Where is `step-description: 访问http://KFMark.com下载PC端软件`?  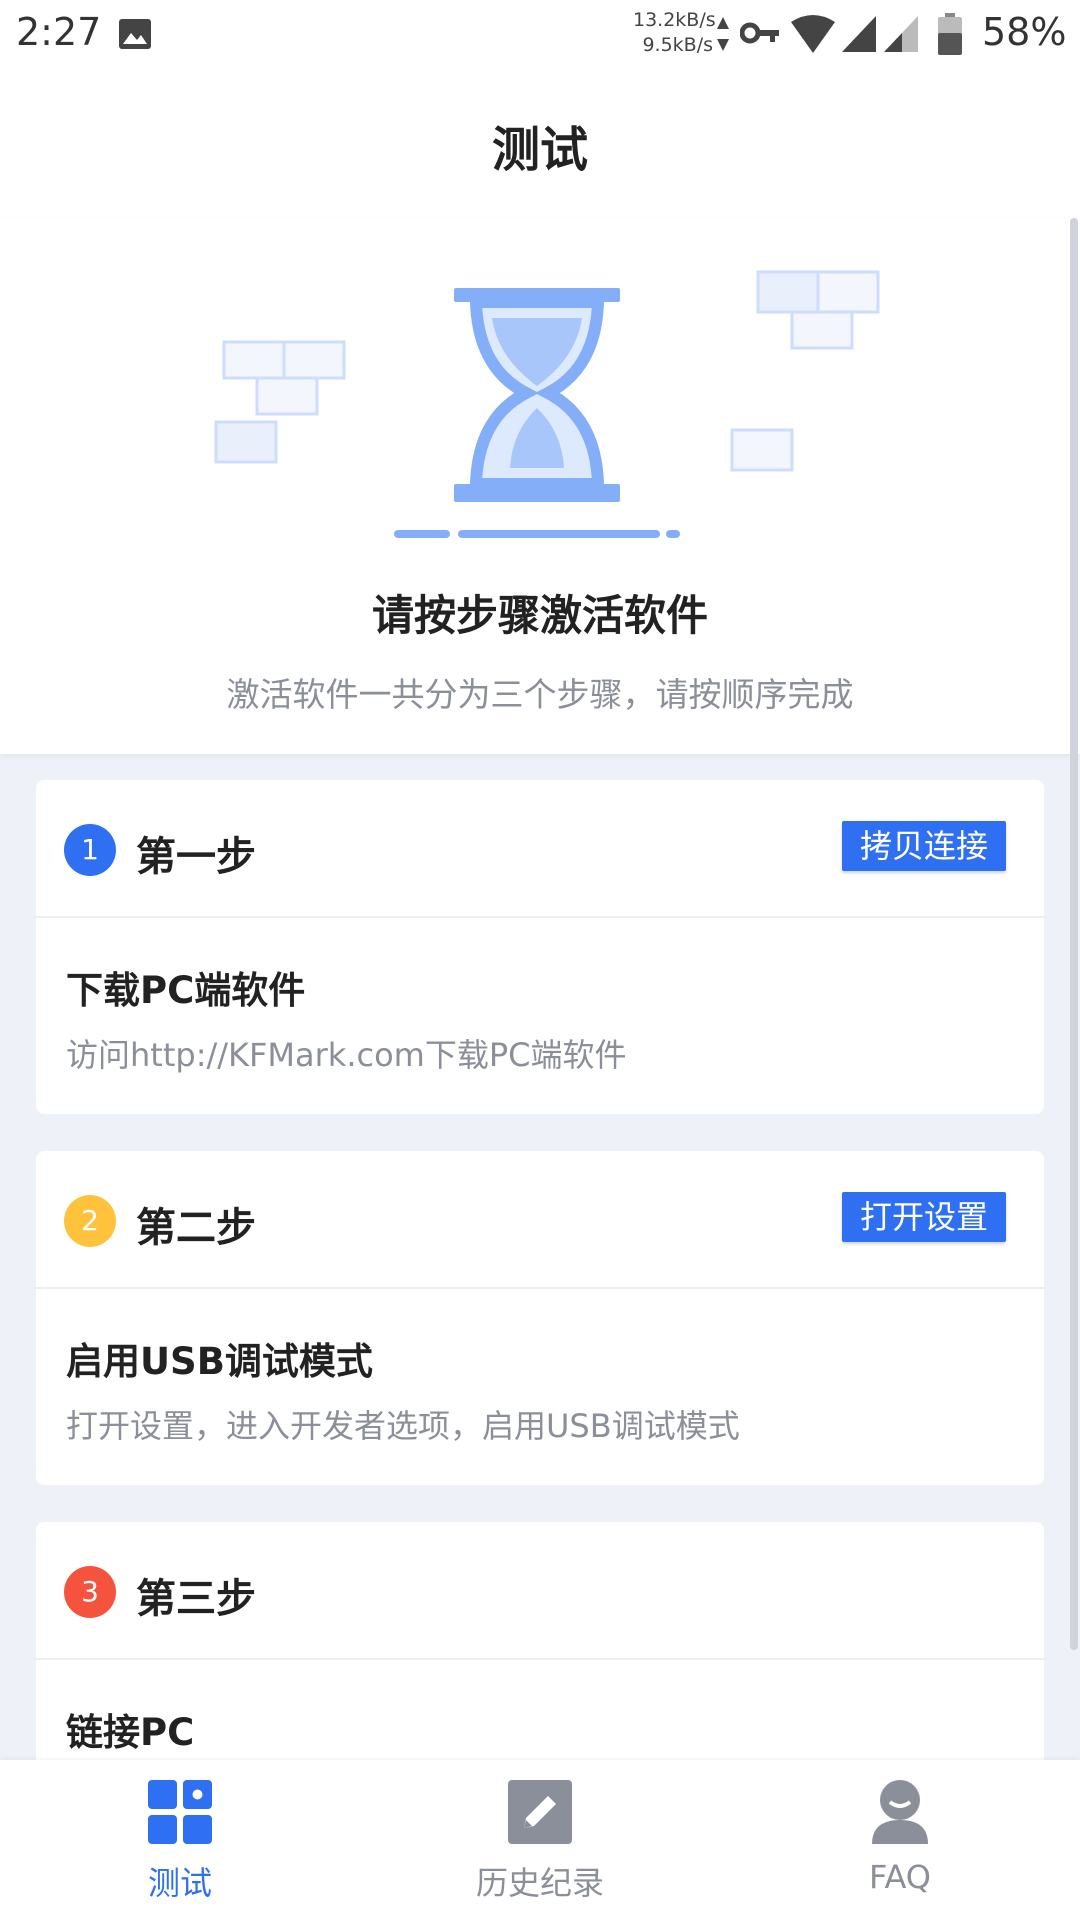 step-description: 访问http://KFMark.com下载PC端软件 is located at coordinates (346, 1055).